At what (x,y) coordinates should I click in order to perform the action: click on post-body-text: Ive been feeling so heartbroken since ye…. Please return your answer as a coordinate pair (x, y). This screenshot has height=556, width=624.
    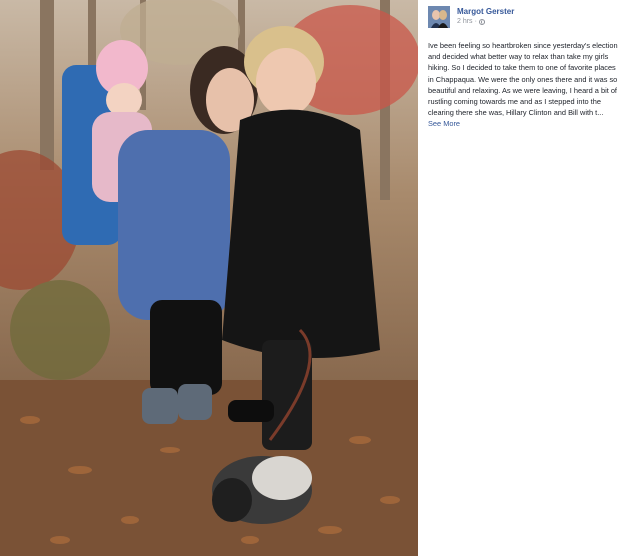
    Looking at the image, I should click on (523, 79).